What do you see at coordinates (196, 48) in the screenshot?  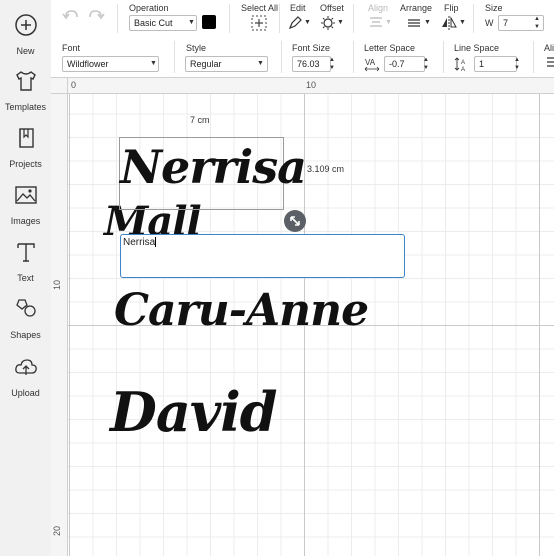 I see `style-label: Style` at bounding box center [196, 48].